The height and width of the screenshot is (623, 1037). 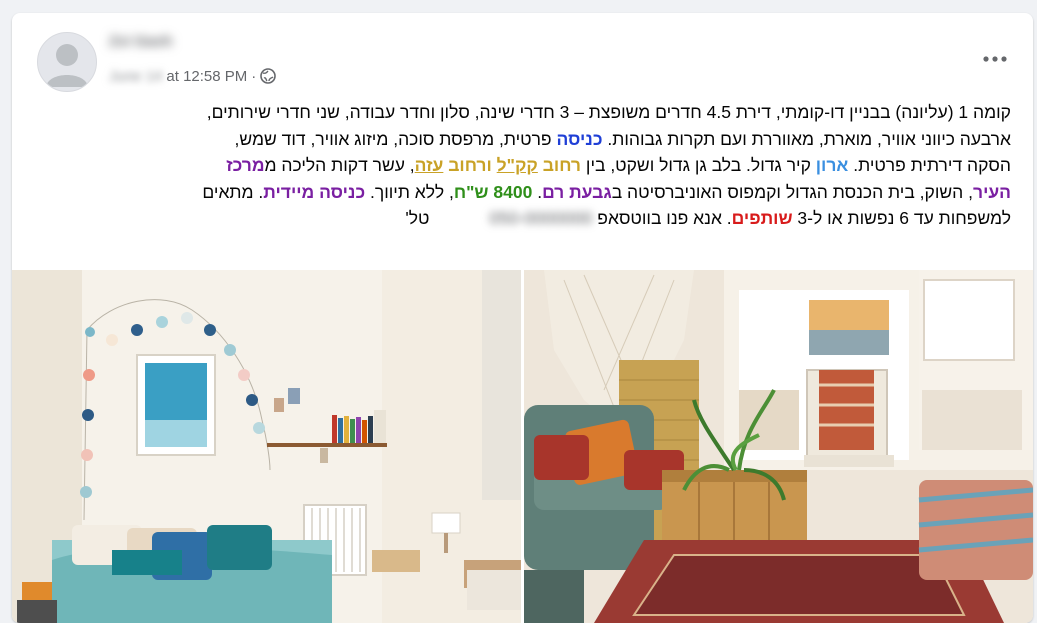 I want to click on street-kkl-link: קק"ל, so click(x=517, y=165).